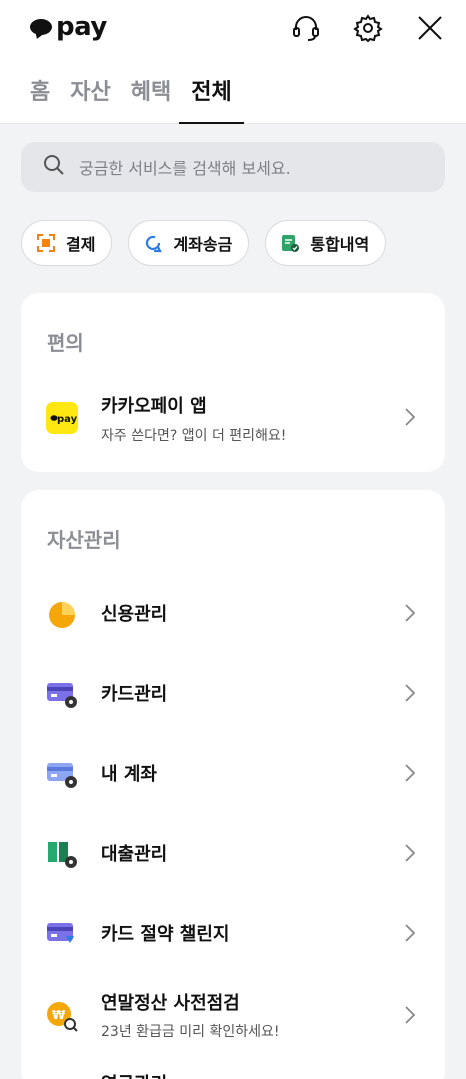 The width and height of the screenshot is (466, 1079). I want to click on chip-payment: 결제, so click(67, 243).